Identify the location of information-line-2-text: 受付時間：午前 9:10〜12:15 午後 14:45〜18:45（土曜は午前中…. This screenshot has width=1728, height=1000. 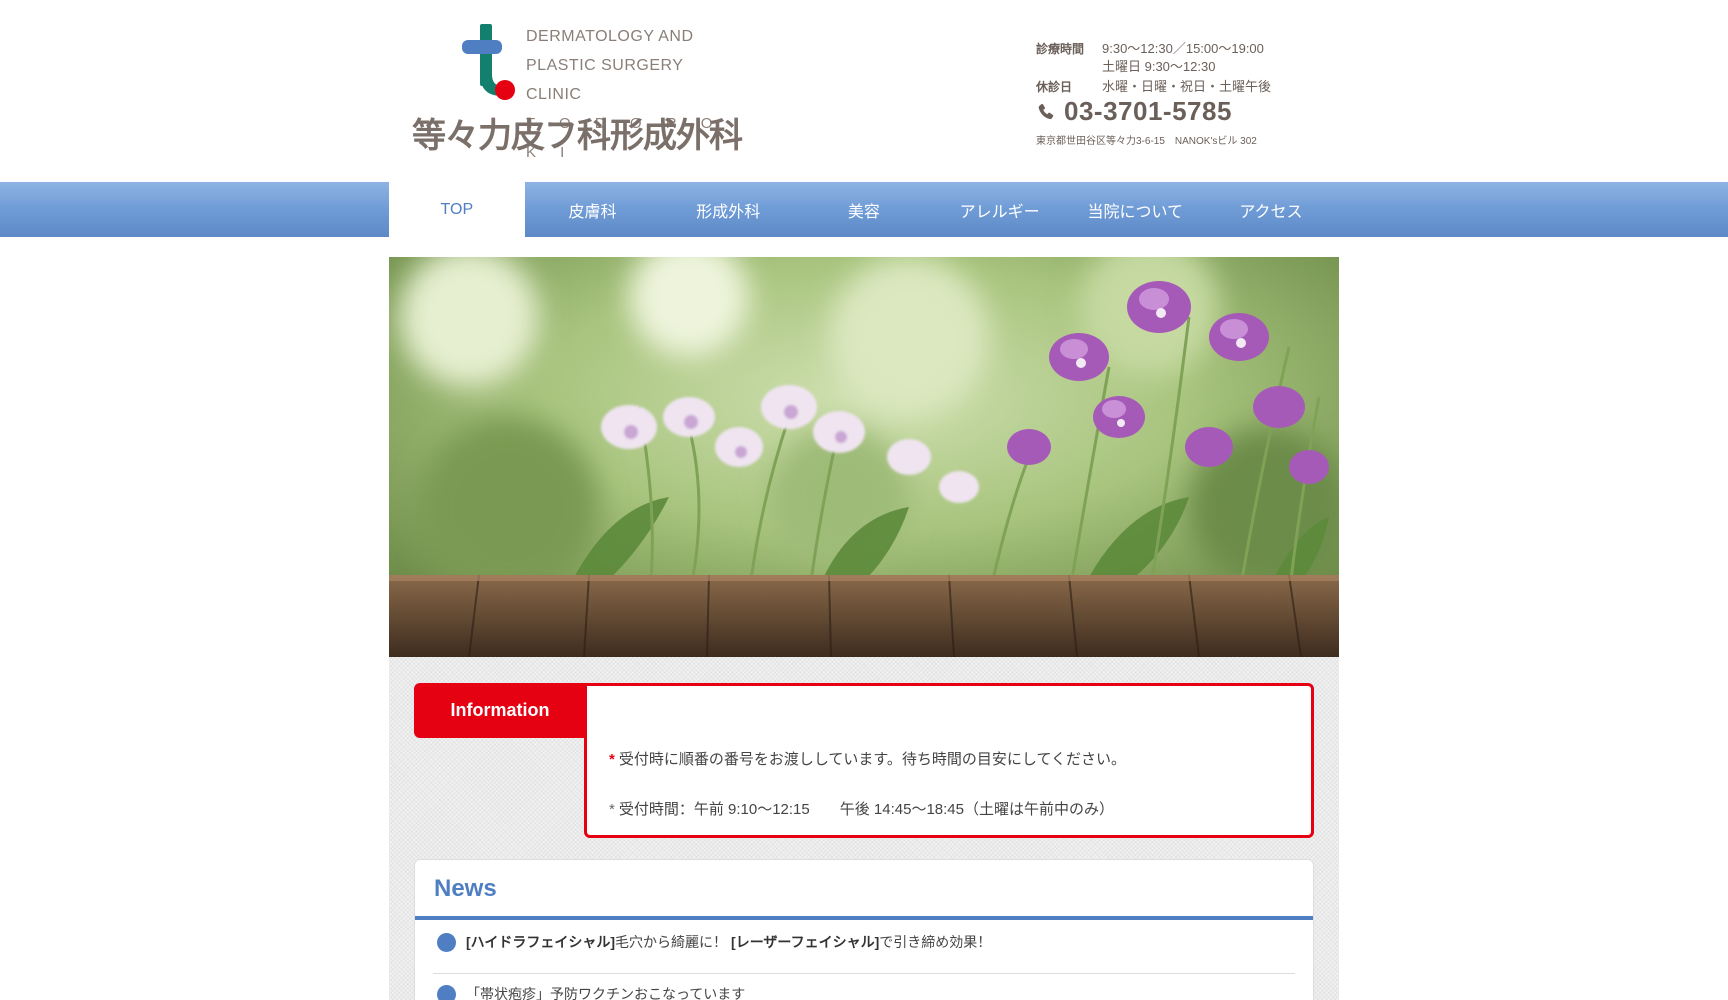
(866, 809).